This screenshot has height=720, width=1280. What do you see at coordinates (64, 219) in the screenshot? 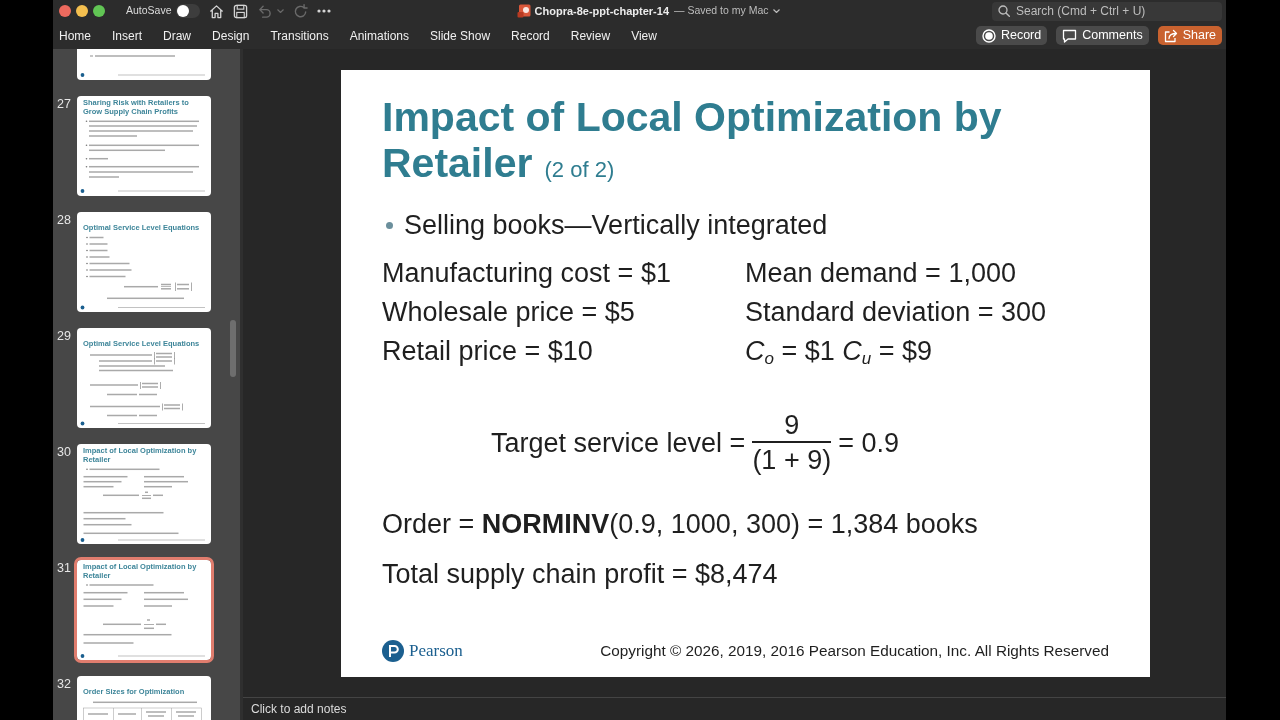
I see `slide-number: 28` at bounding box center [64, 219].